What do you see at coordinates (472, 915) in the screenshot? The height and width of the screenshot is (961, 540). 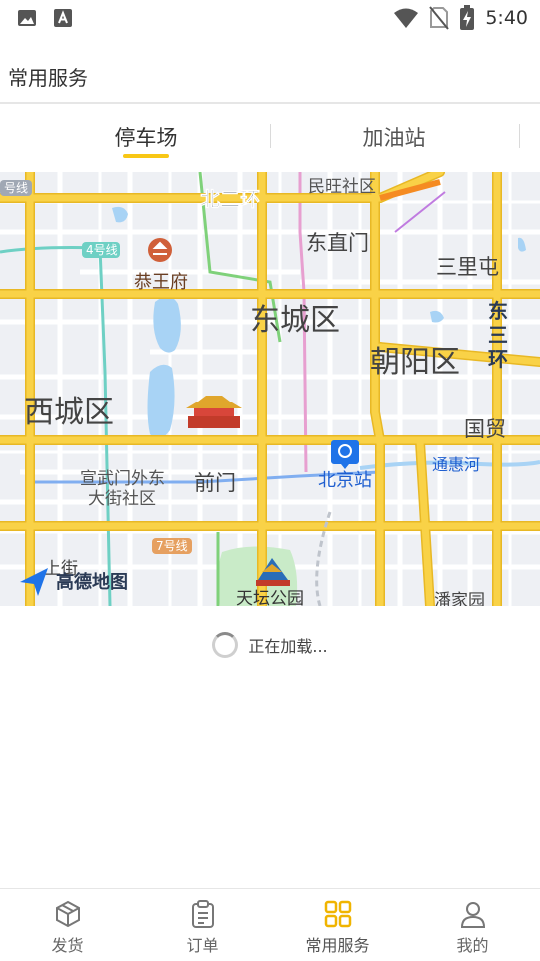 I see `user-icon` at bounding box center [472, 915].